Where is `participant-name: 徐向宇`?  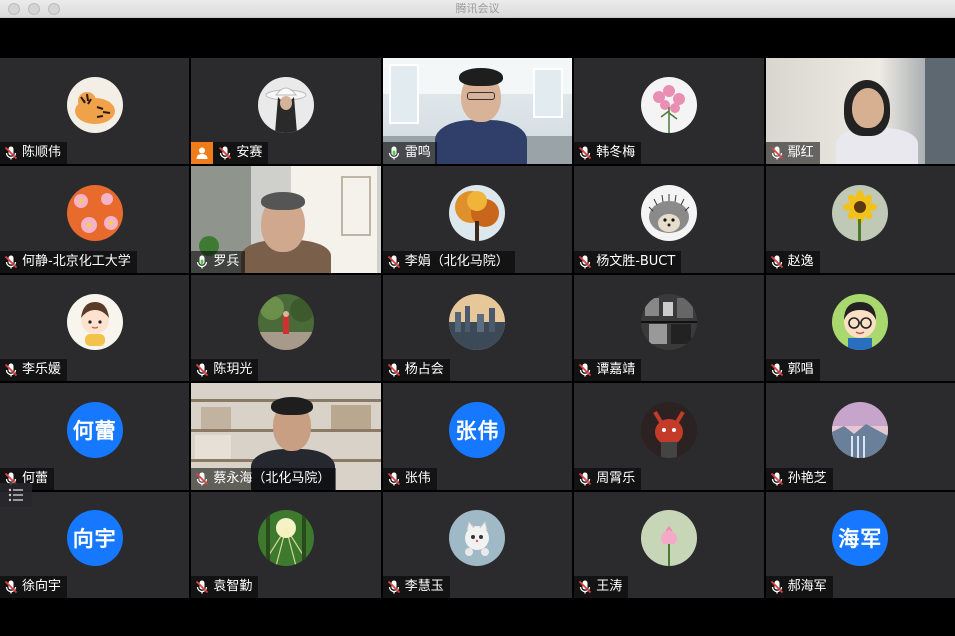
participant-name: 徐向宇 is located at coordinates (42, 586).